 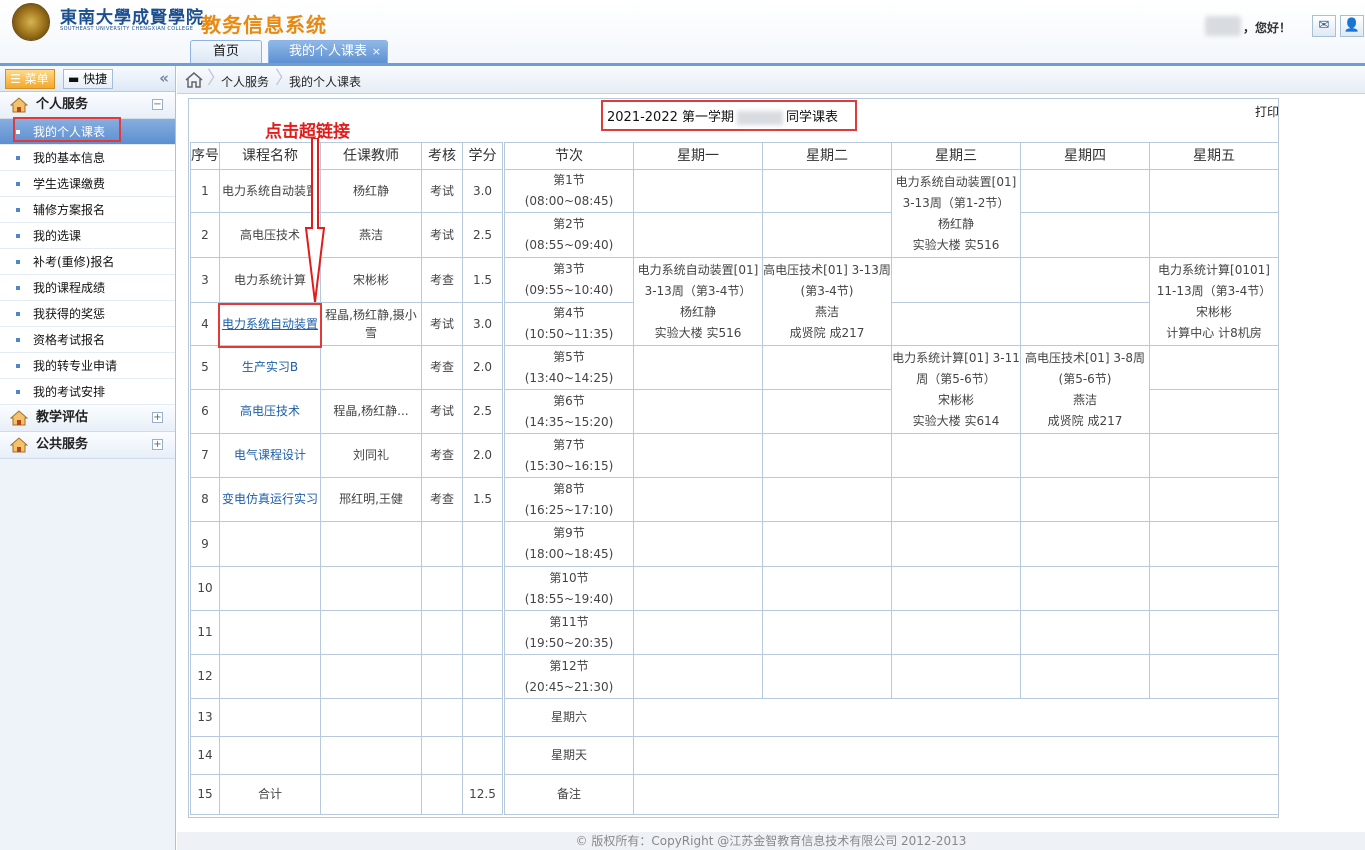 I want to click on column-header: 星期五, so click(x=1214, y=156).